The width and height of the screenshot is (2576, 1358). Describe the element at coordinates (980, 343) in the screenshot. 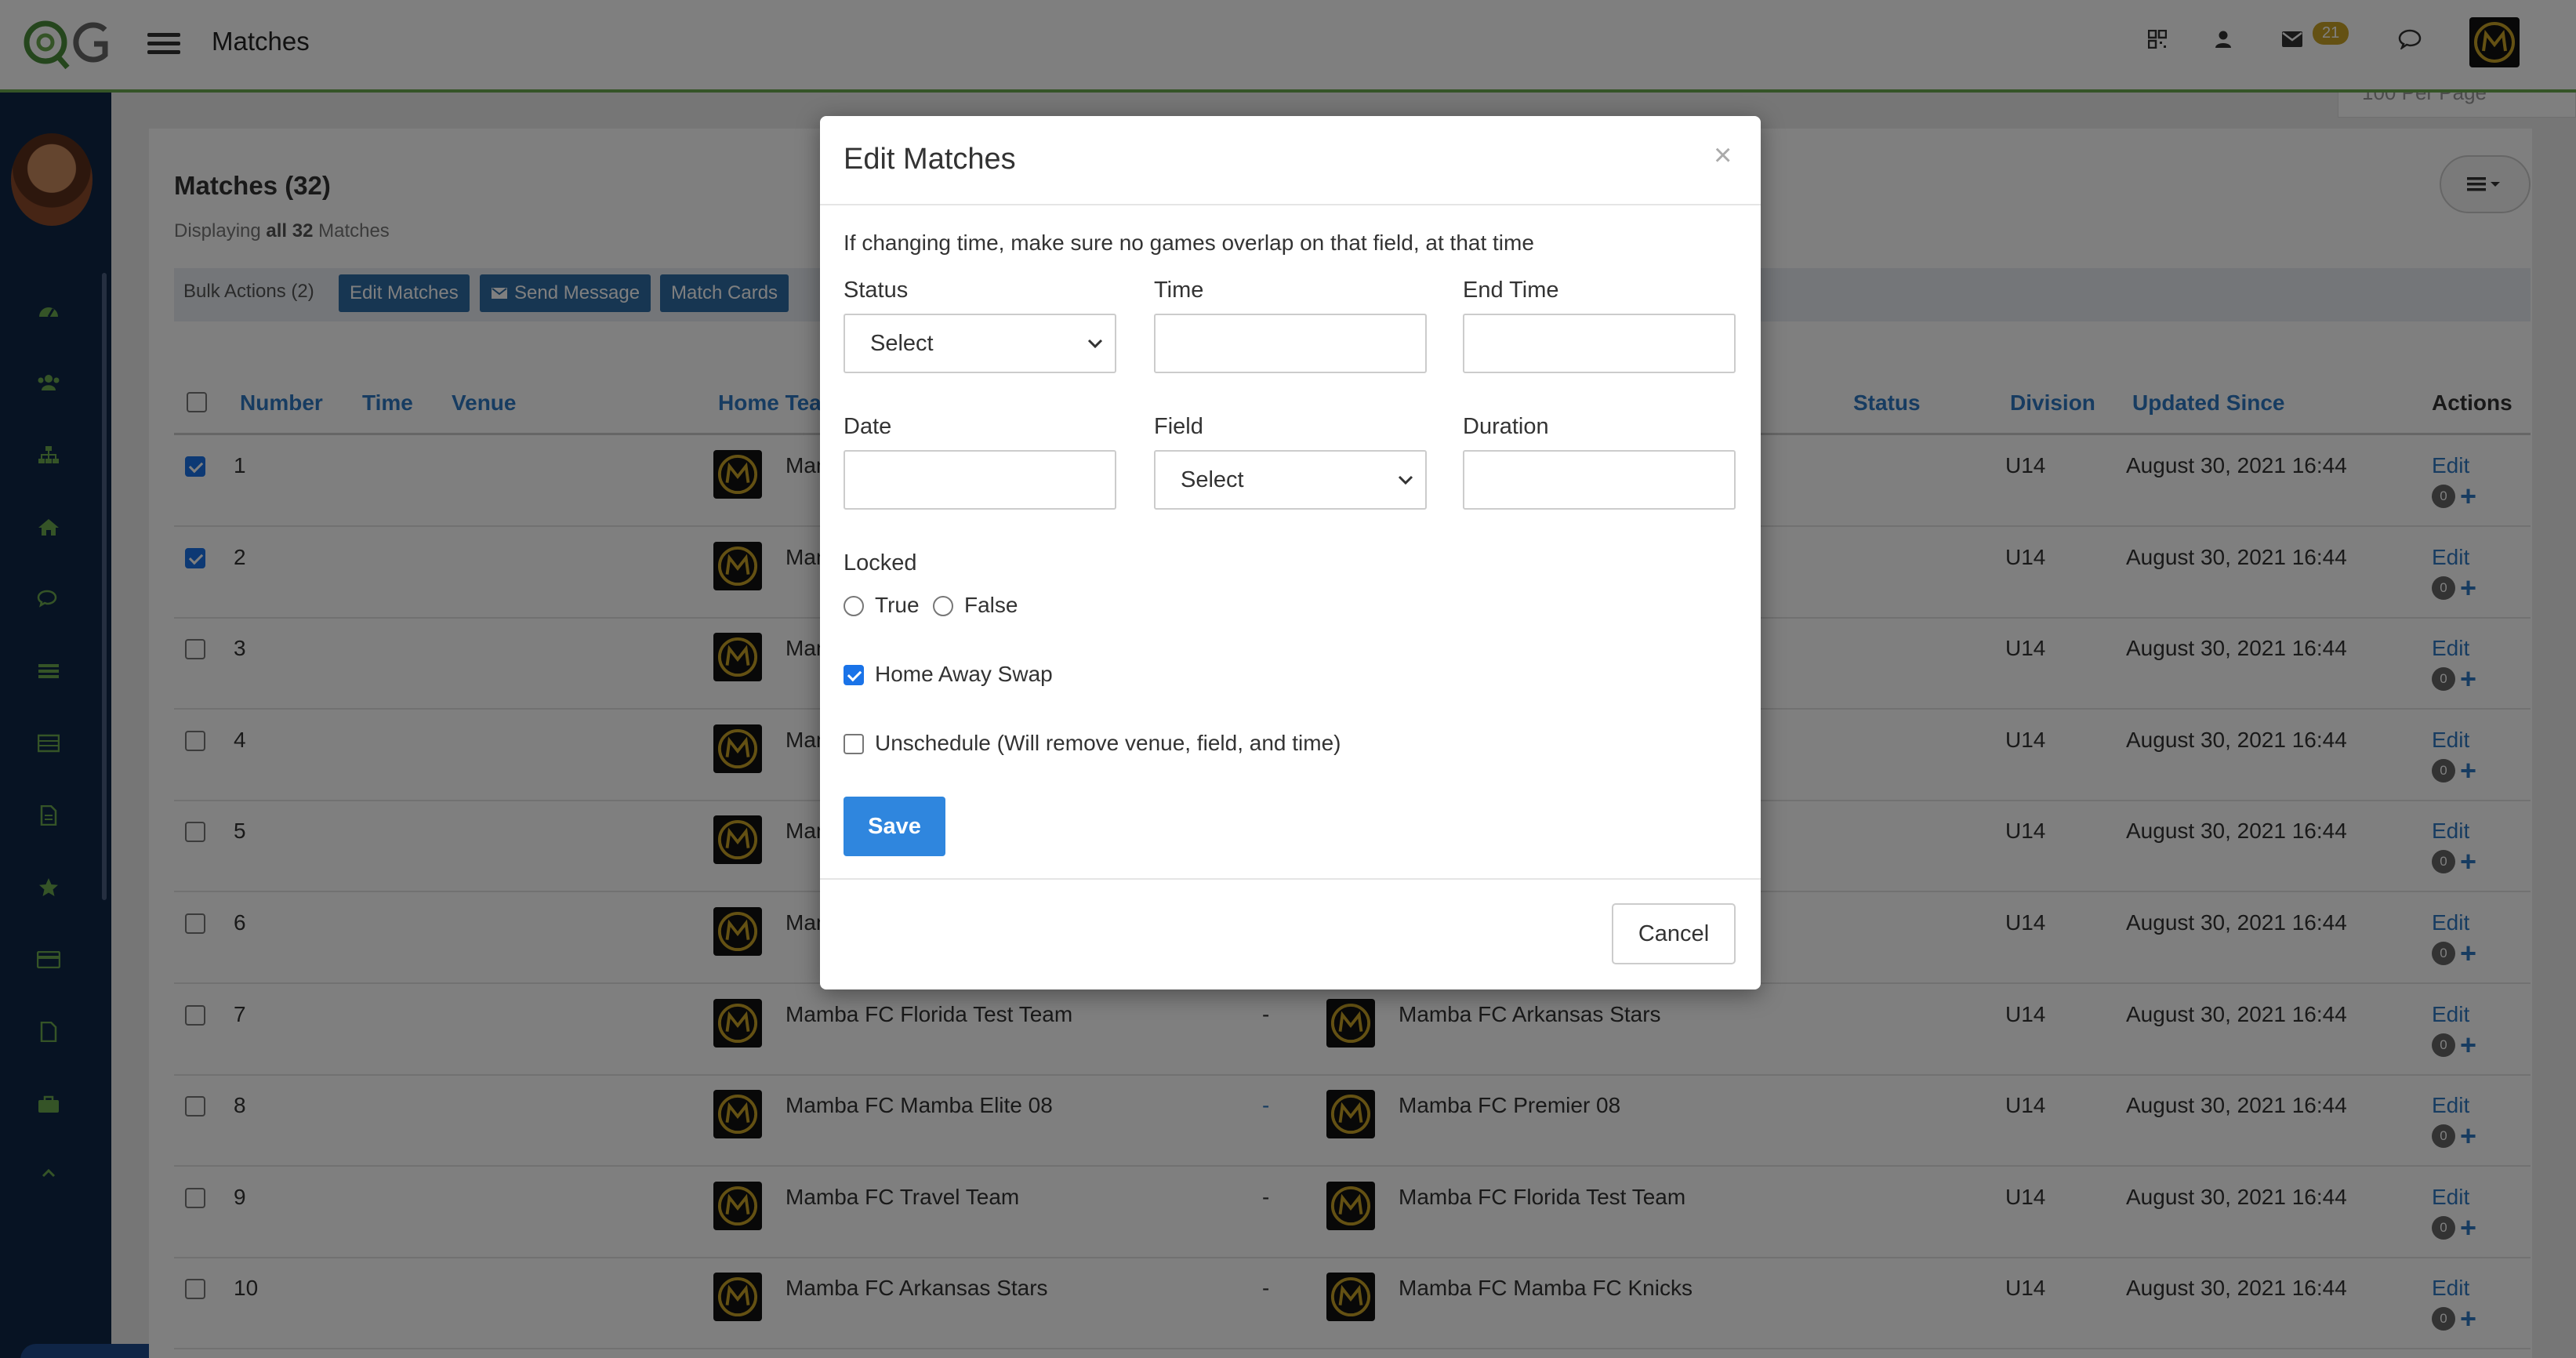

I see `status-select: Select` at that location.